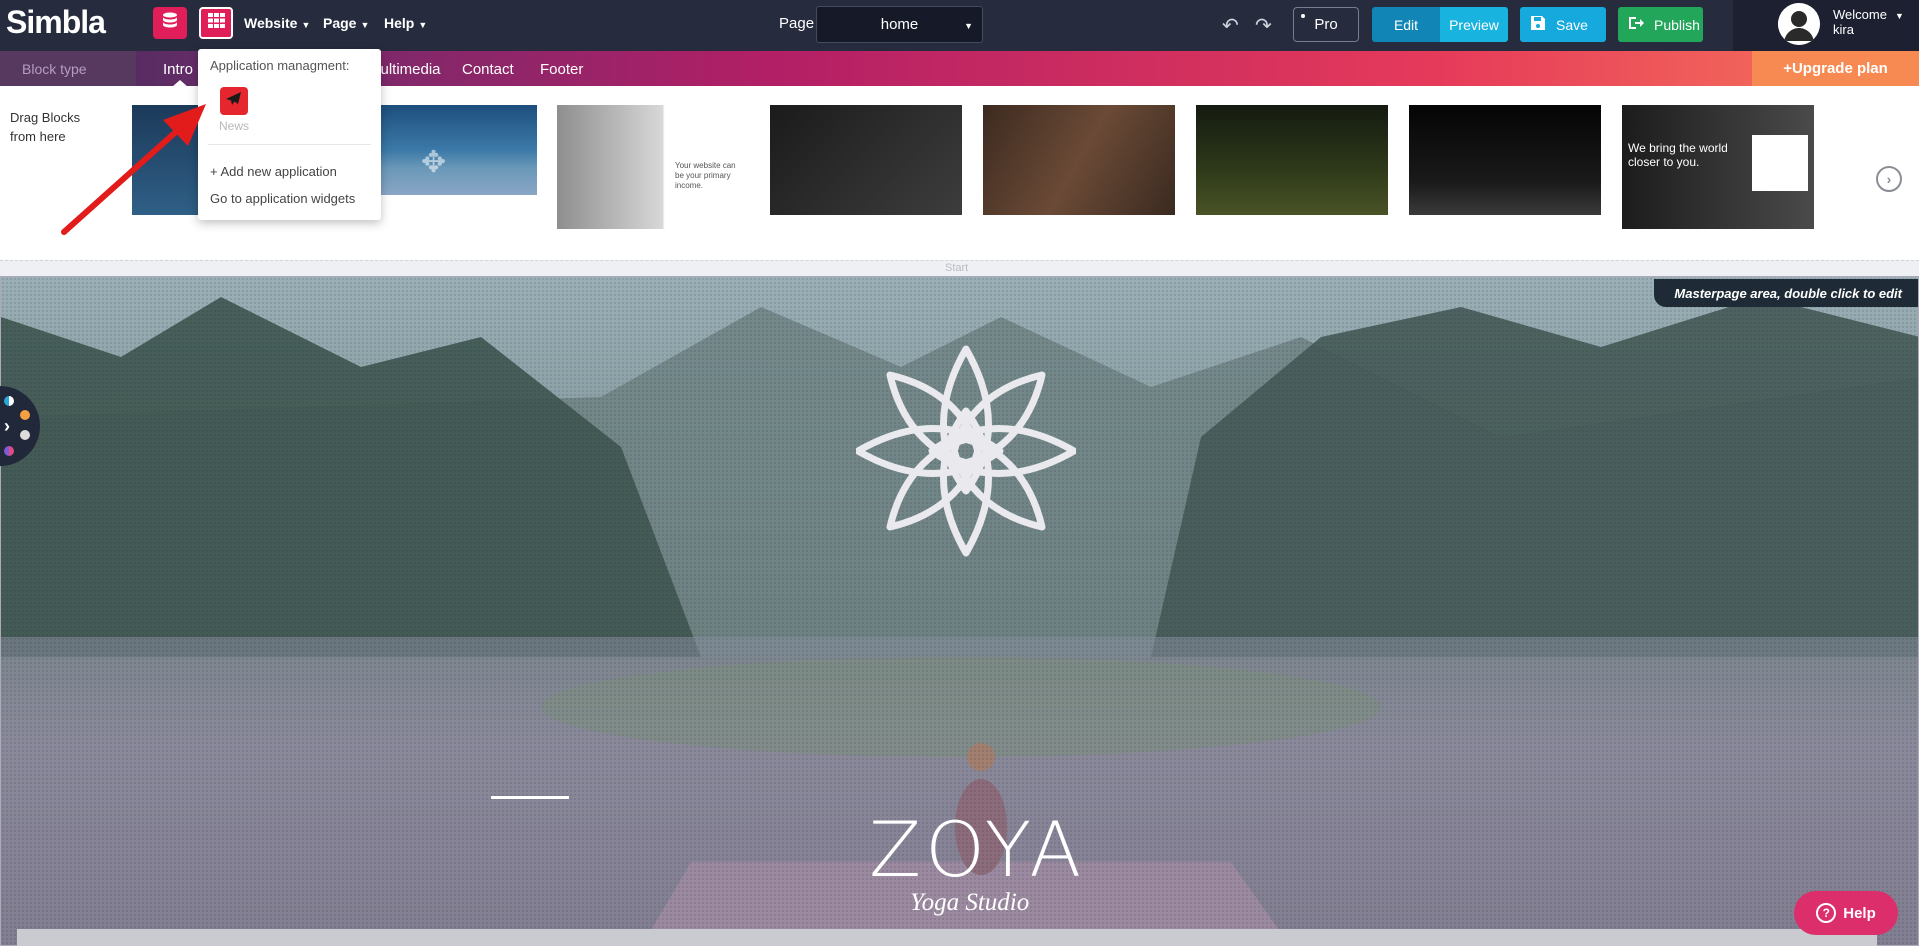  I want to click on website-menu: Website ▼, so click(277, 23).